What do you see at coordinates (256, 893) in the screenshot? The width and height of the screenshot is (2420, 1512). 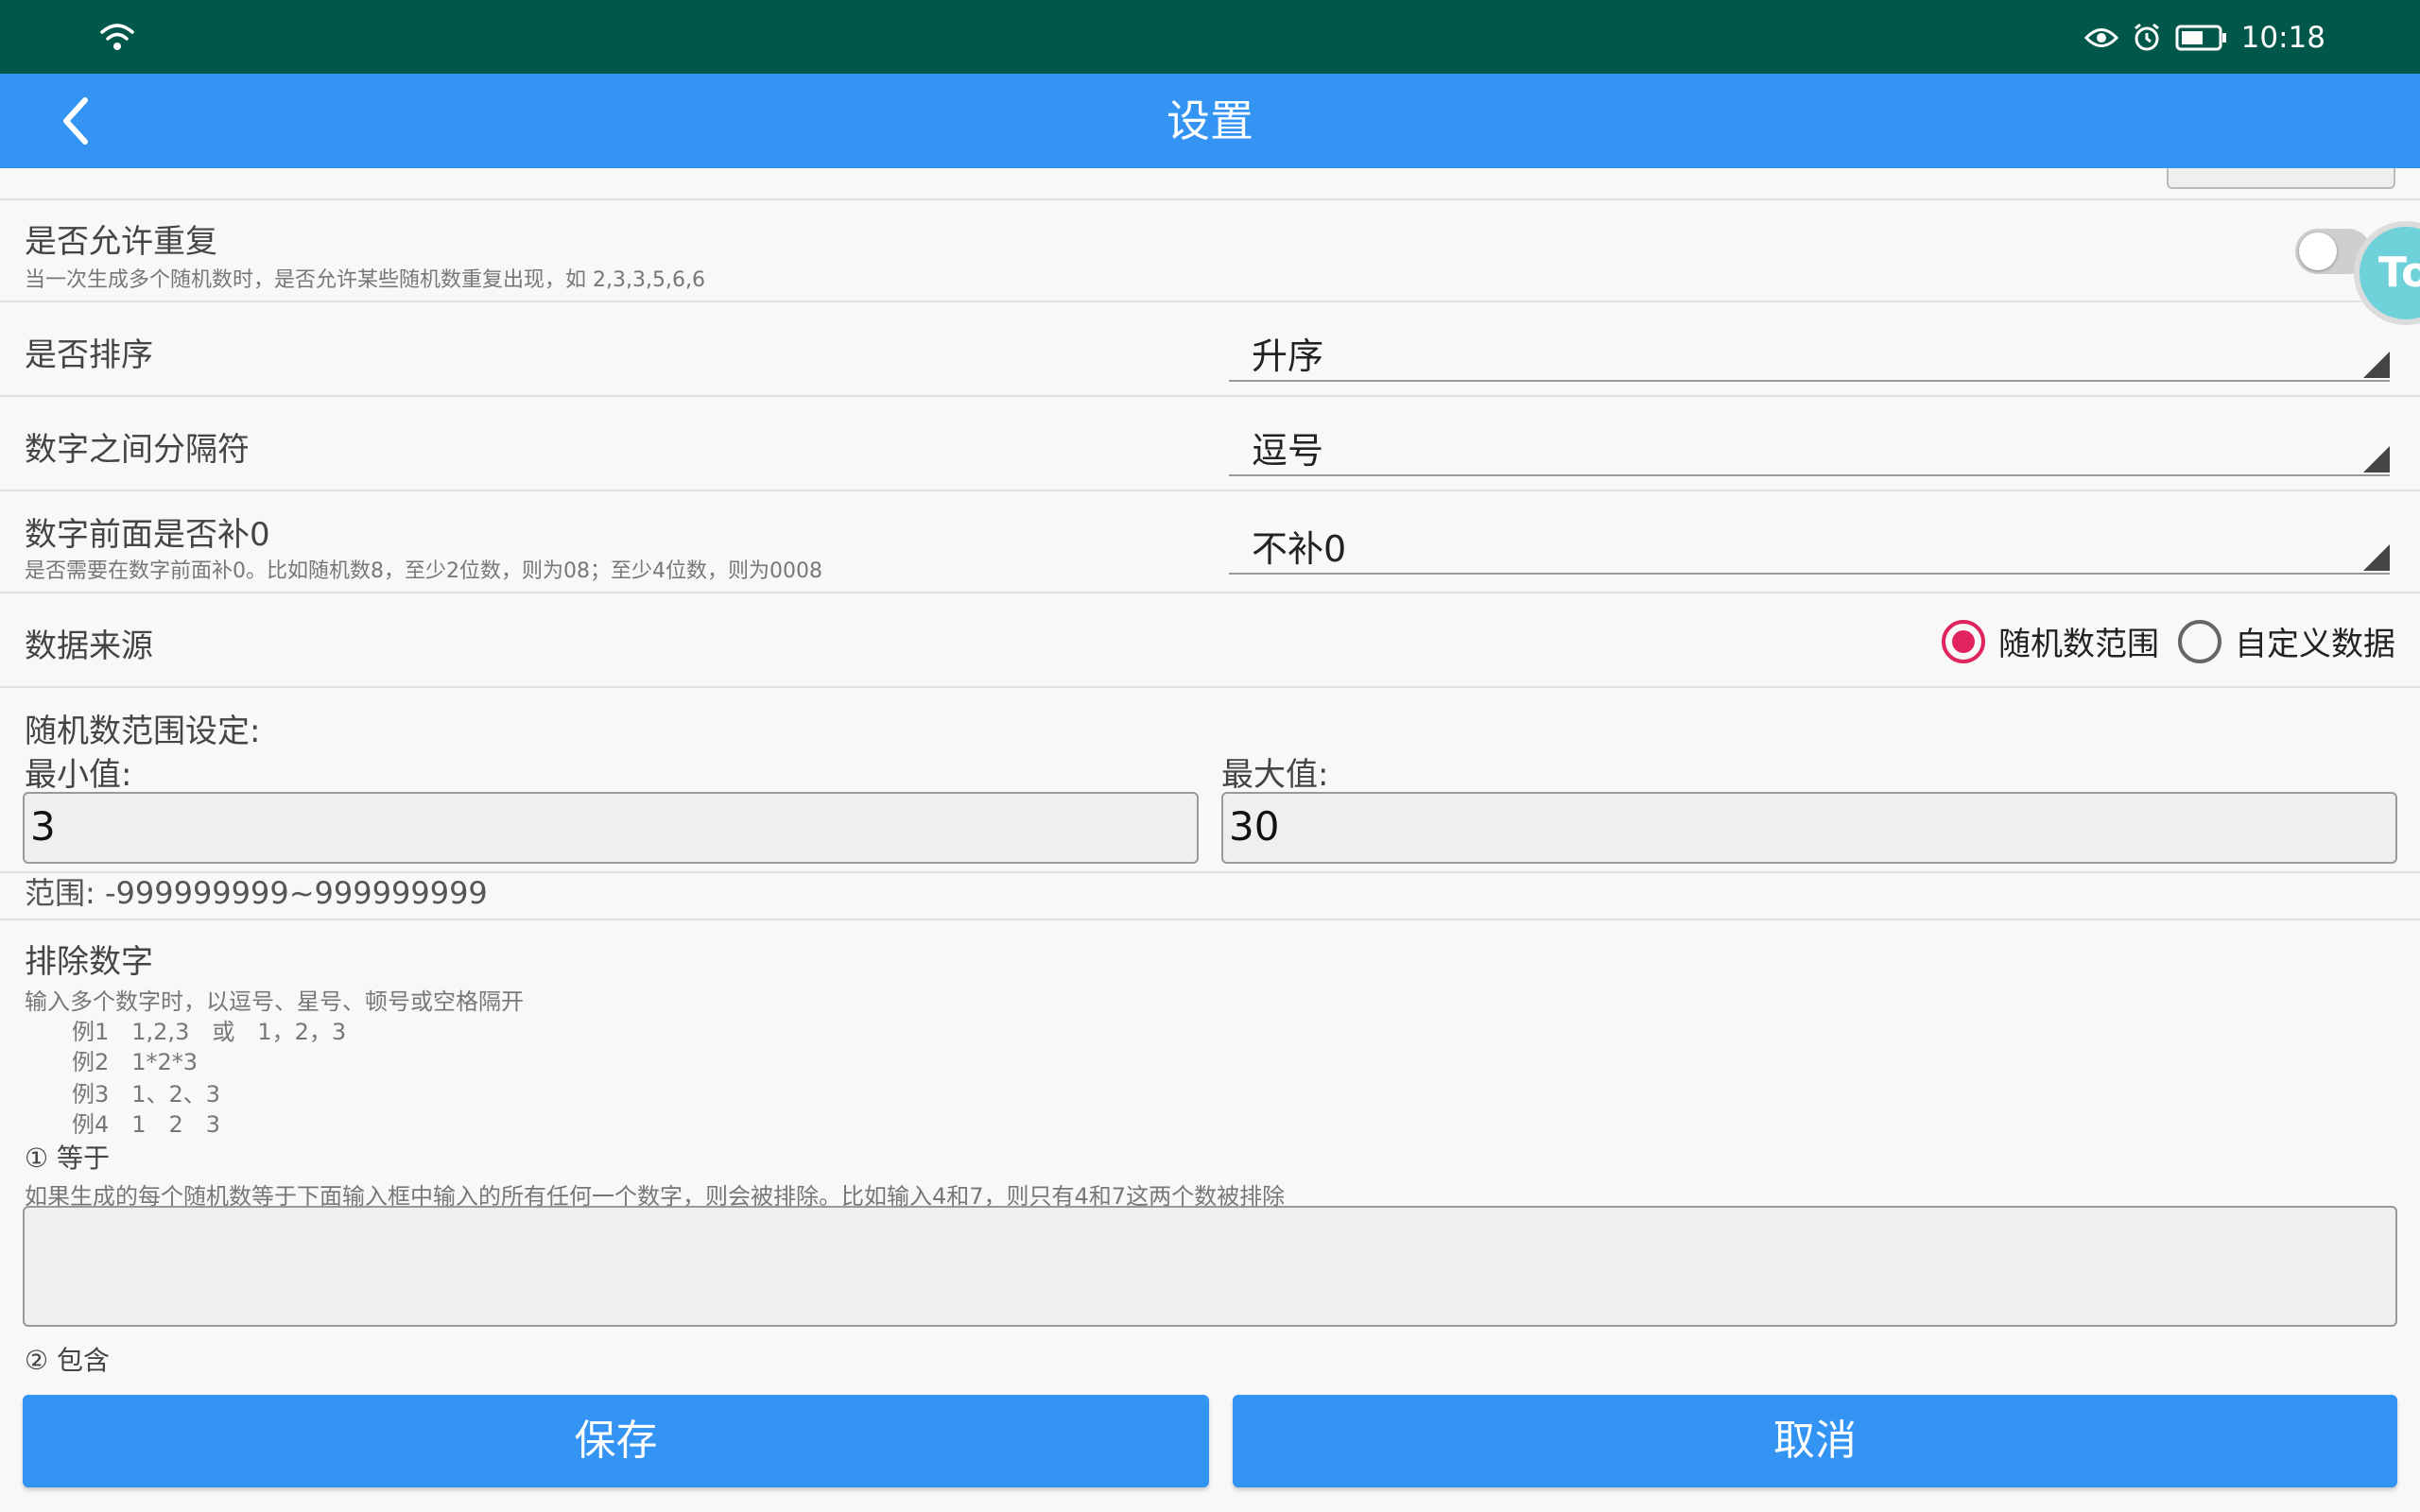 I see `range-hint: 范围: -999999999~999999999` at bounding box center [256, 893].